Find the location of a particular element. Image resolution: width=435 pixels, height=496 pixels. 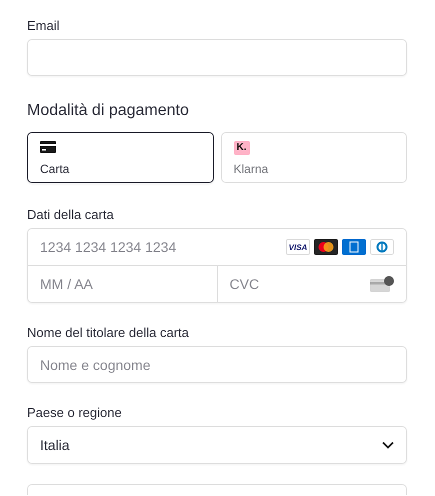

cvc-field: CVC is located at coordinates (300, 284).